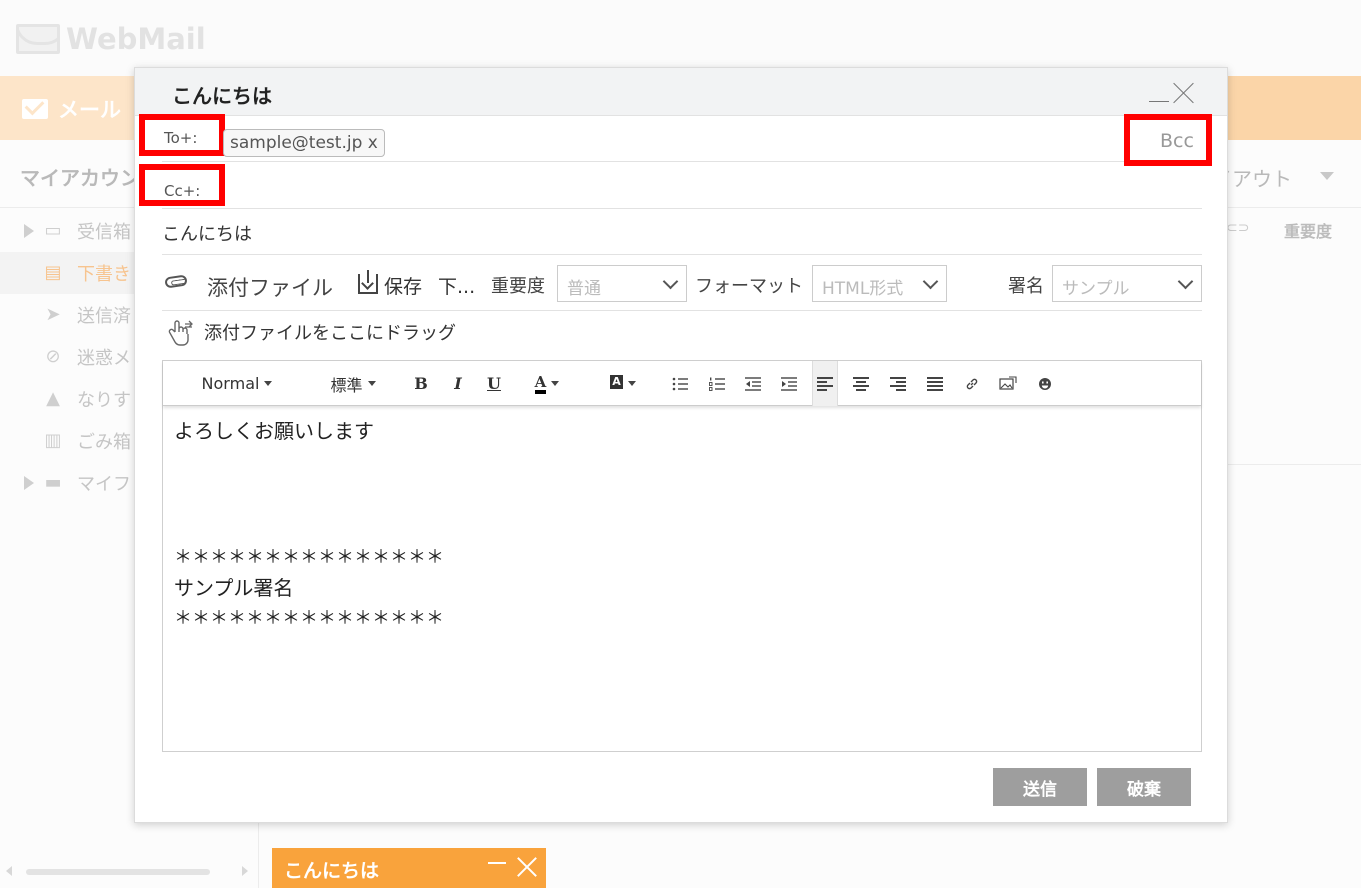 This screenshot has height=888, width=1361. I want to click on bullet-list-icon, so click(680, 383).